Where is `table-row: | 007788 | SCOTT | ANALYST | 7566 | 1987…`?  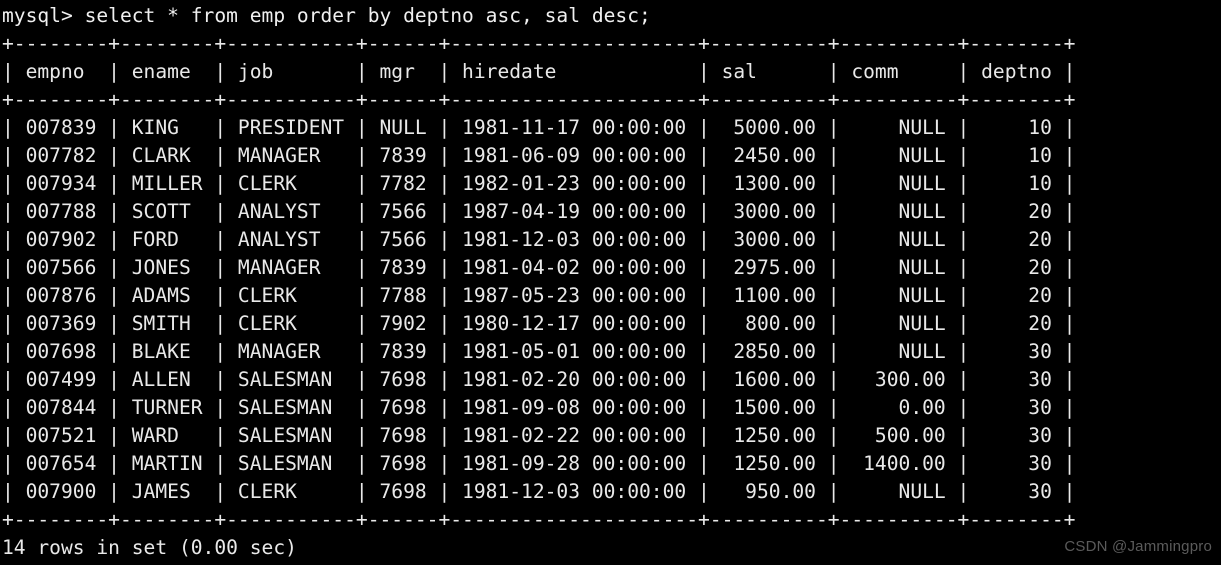 table-row: | 007788 | SCOTT | ANALYST | 7566 | 1987… is located at coordinates (539, 211).